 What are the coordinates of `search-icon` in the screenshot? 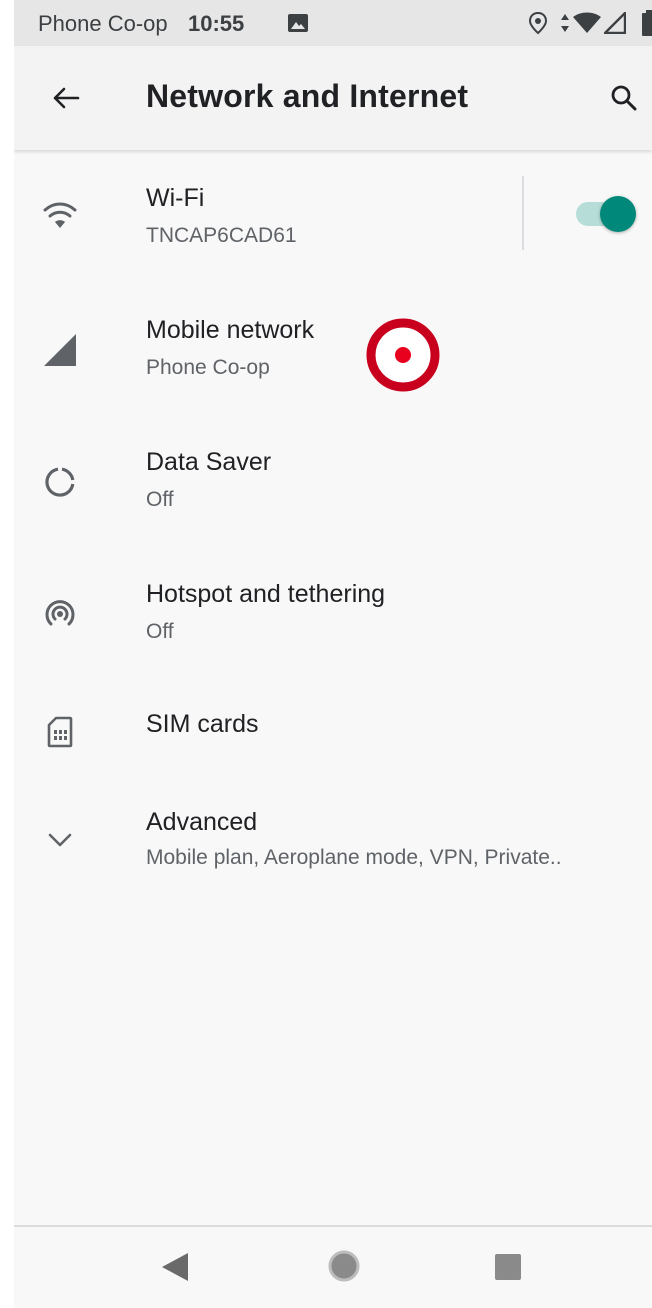 It's located at (624, 98).